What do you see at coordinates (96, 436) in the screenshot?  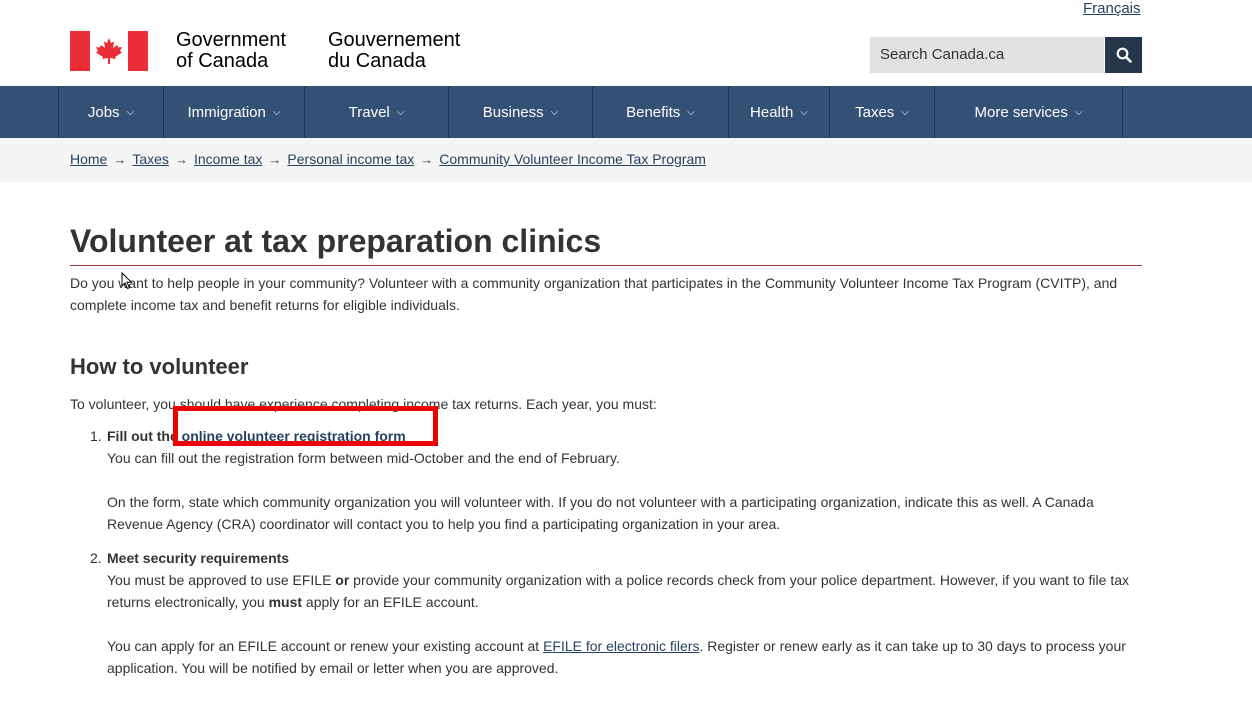 I see `step-number: 1.` at bounding box center [96, 436].